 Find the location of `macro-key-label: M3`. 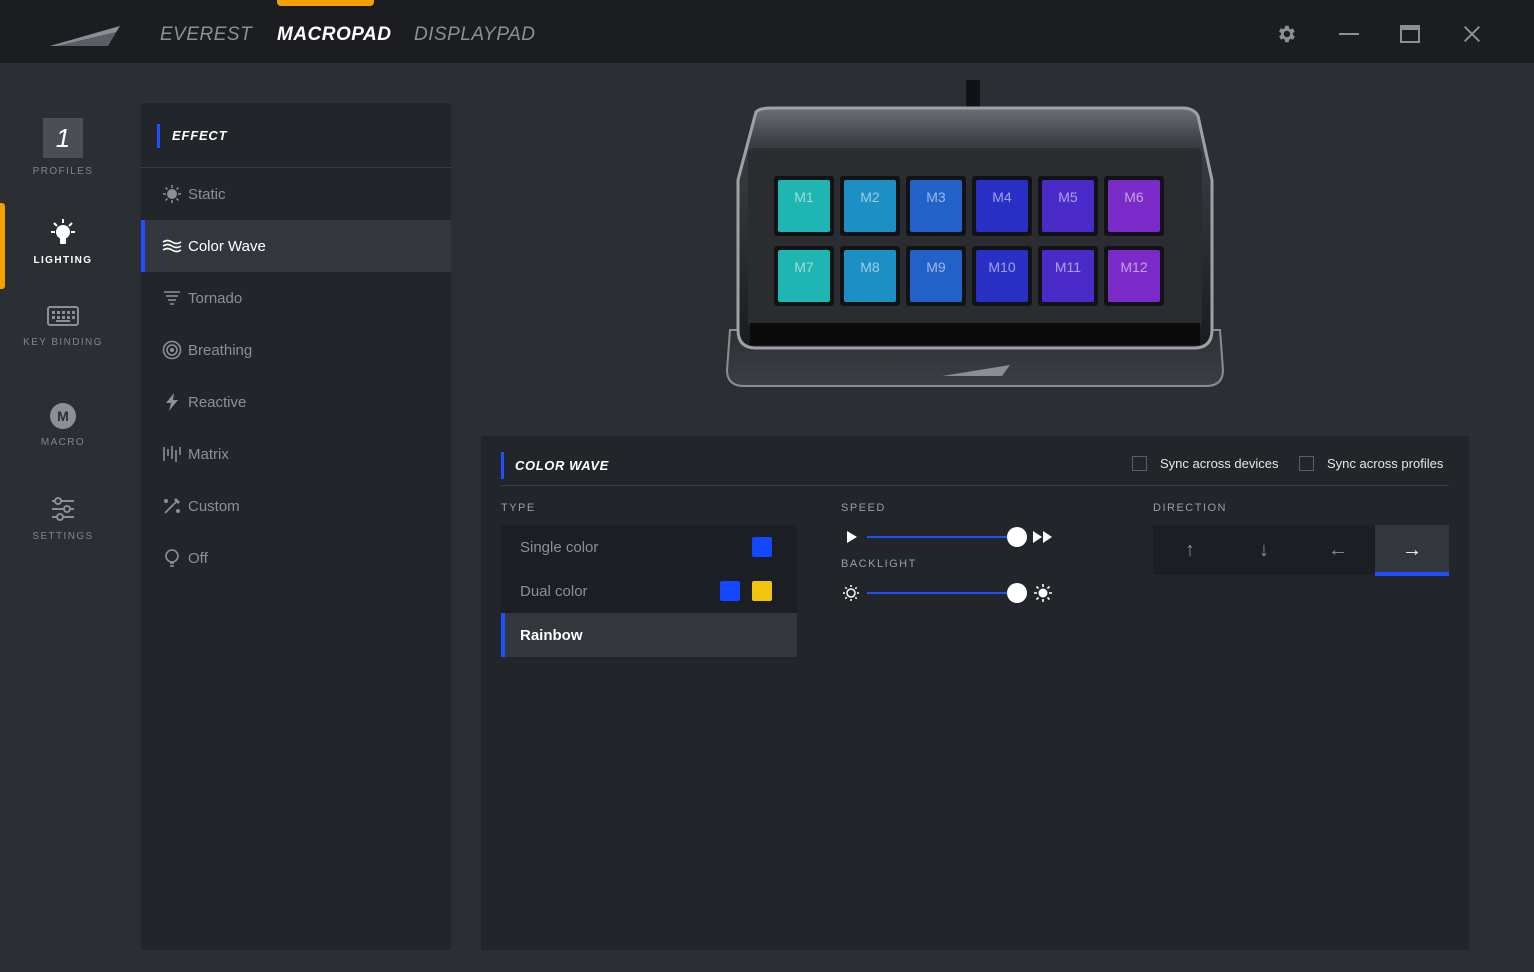

macro-key-label: M3 is located at coordinates (936, 197).